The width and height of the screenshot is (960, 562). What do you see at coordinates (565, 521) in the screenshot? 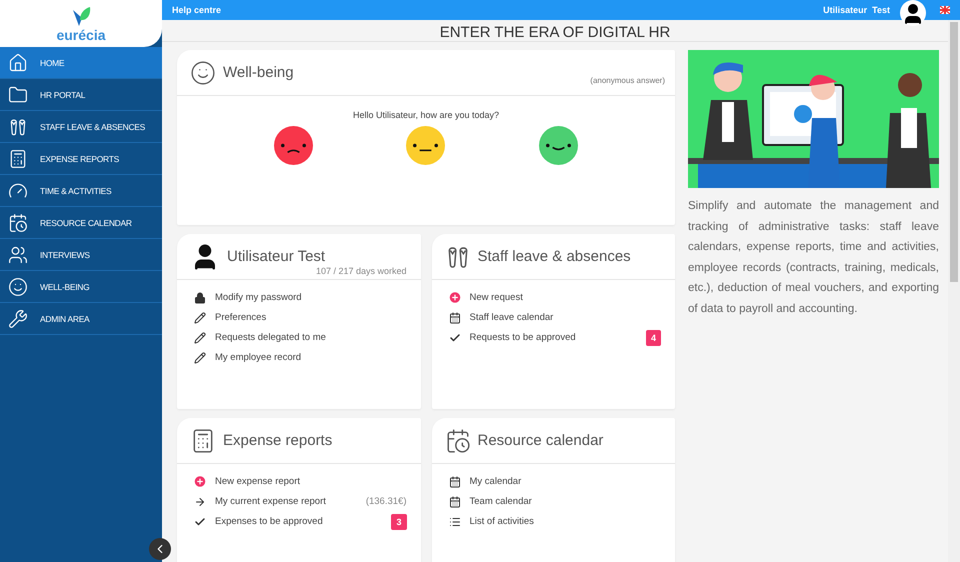
I see `card-link: List of activities` at bounding box center [565, 521].